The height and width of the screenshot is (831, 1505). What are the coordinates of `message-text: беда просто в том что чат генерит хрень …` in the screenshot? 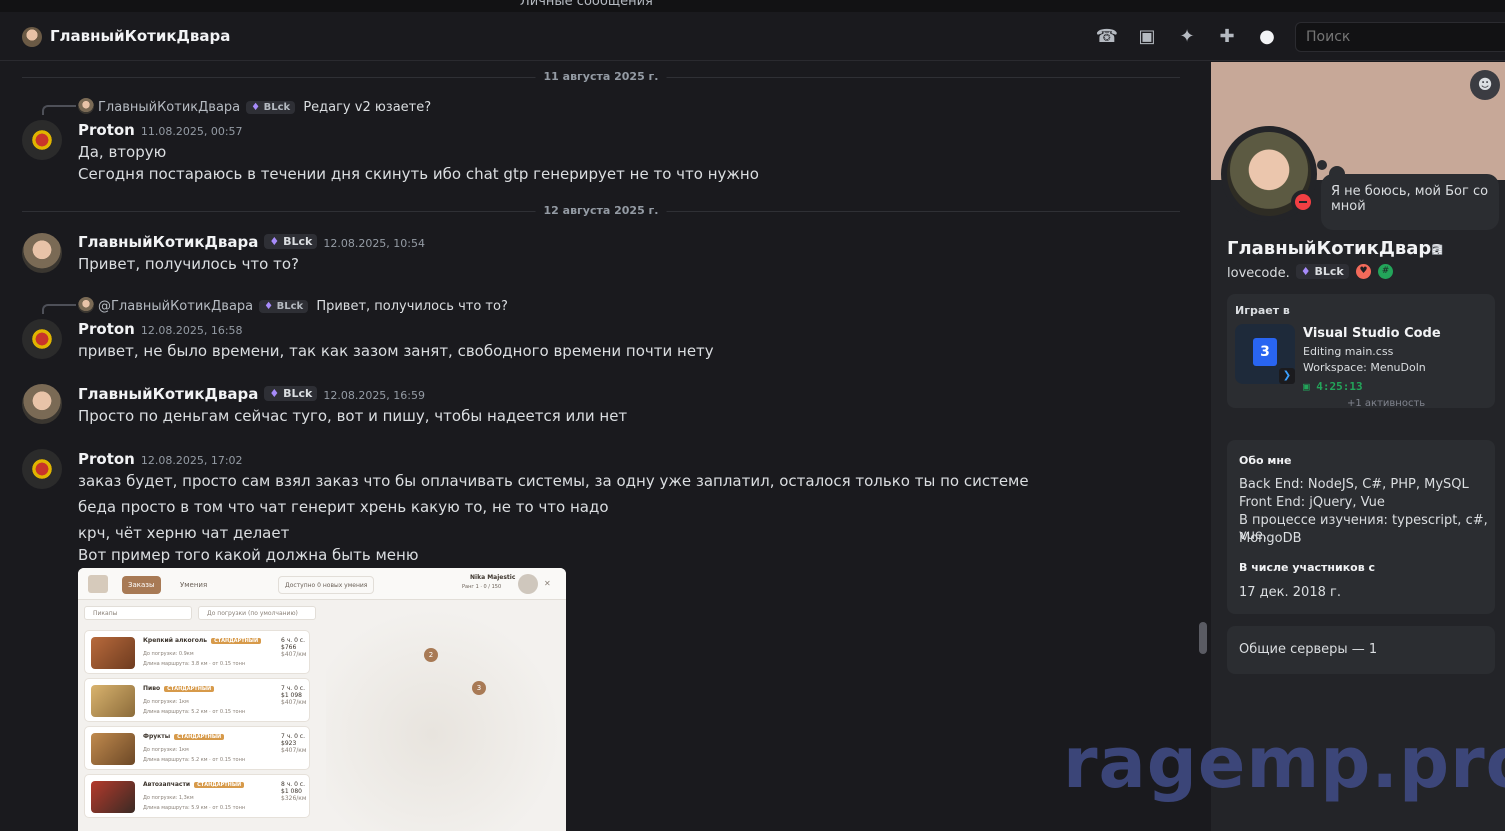 It's located at (343, 507).